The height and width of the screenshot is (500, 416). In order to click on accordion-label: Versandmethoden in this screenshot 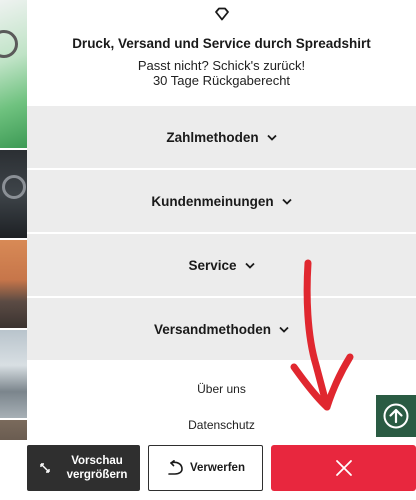, I will do `click(212, 329)`.